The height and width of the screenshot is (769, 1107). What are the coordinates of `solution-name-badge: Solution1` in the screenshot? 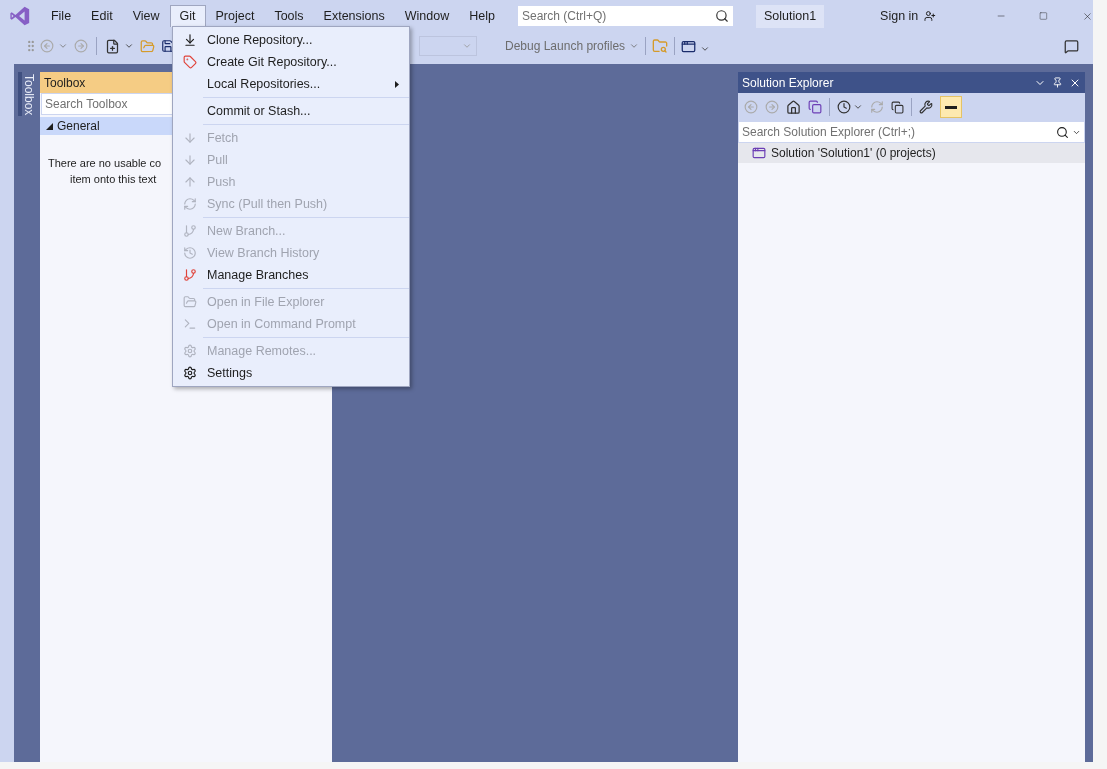 It's located at (790, 16).